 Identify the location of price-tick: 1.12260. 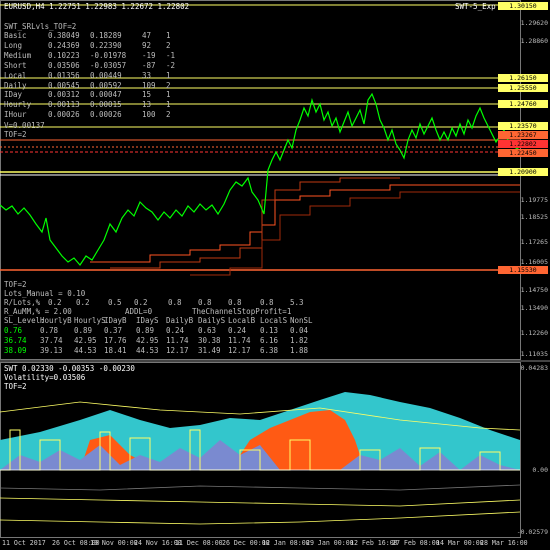
(534, 333).